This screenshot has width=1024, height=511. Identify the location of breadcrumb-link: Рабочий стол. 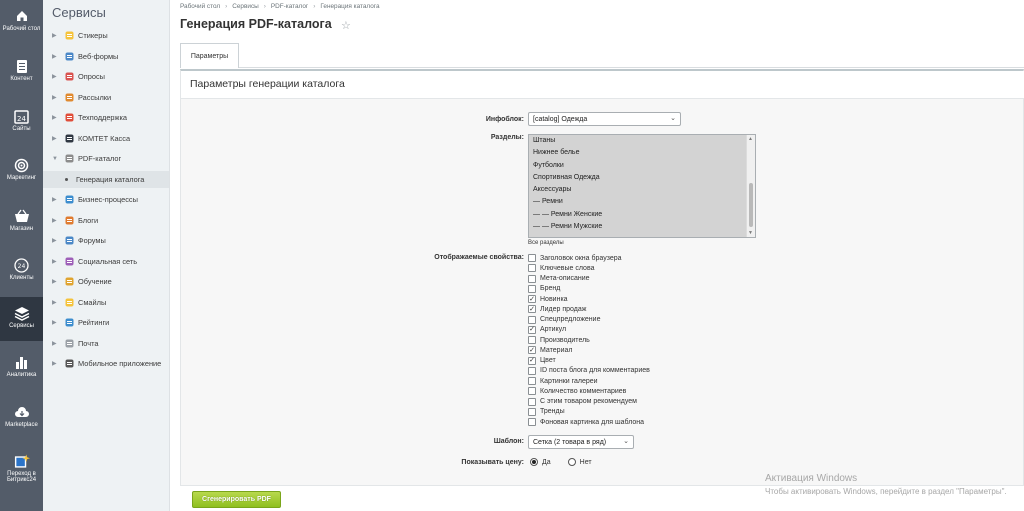
(200, 6).